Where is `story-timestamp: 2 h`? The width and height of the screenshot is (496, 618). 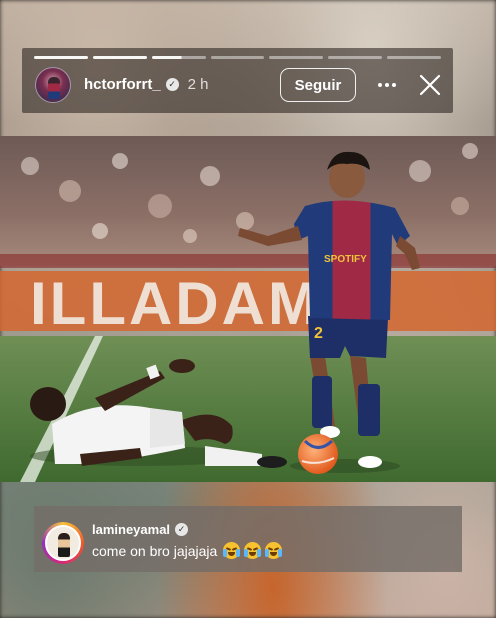 story-timestamp: 2 h is located at coordinates (198, 84).